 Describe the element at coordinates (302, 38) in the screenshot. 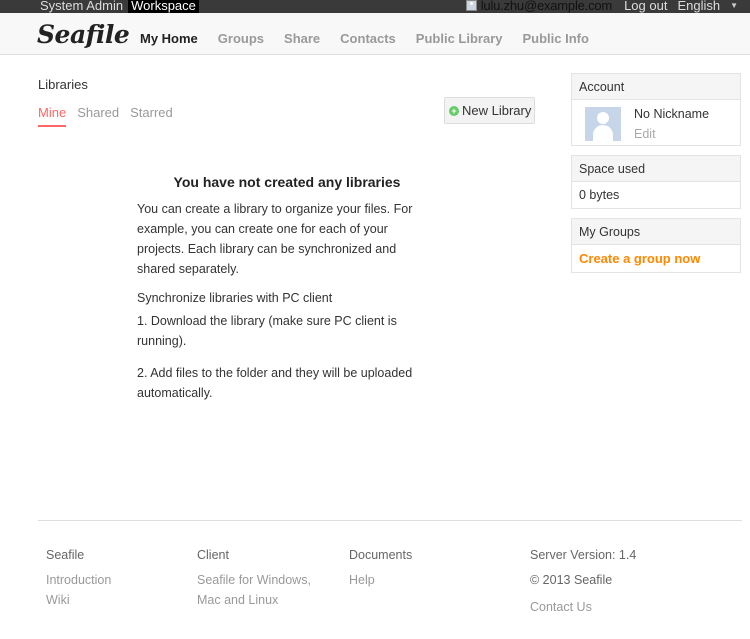

I see `nav-share: Share` at that location.